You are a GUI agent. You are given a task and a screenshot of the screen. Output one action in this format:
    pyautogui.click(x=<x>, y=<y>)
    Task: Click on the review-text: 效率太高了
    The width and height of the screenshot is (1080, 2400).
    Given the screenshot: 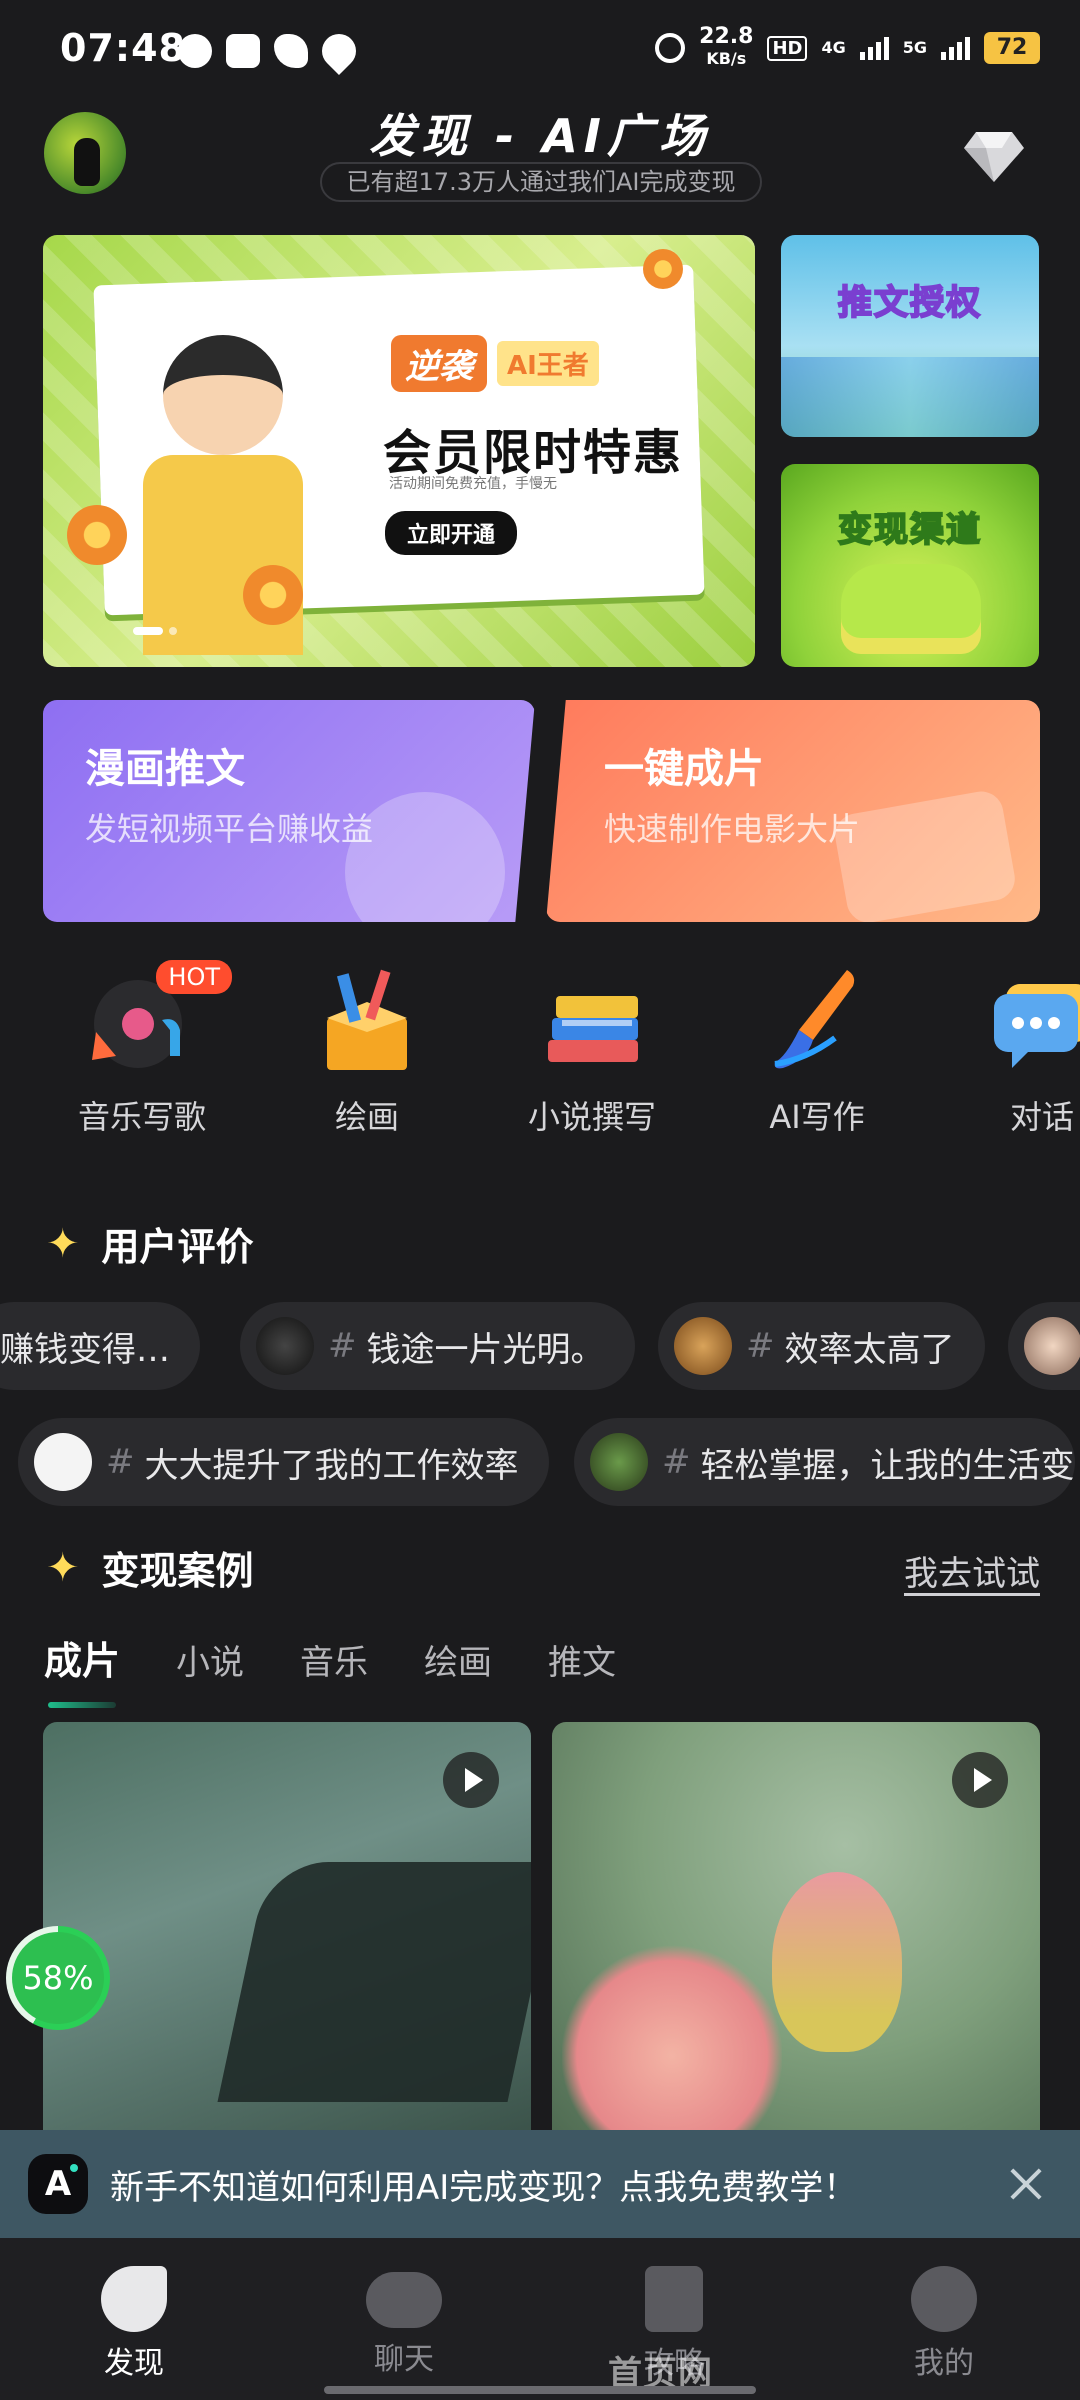 What is the action you would take?
    pyautogui.click(x=869, y=1349)
    